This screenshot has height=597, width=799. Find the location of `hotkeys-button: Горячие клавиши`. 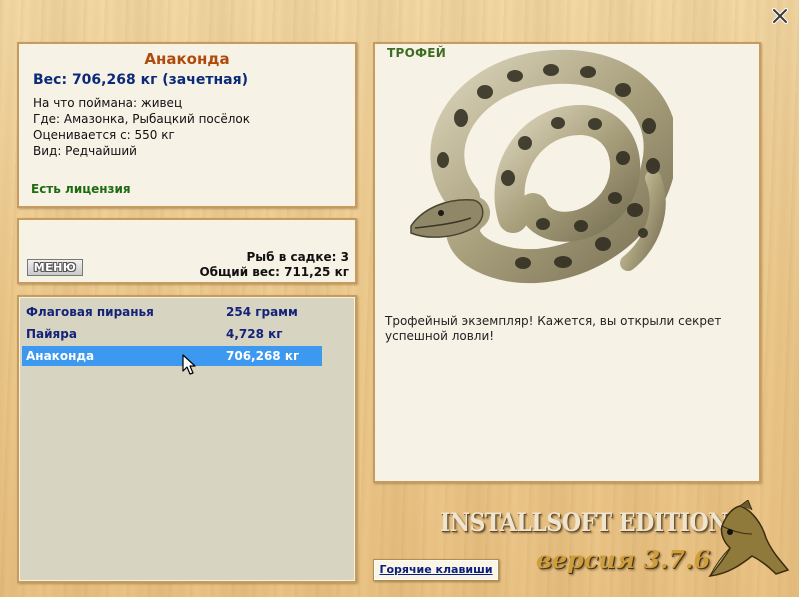

hotkeys-button: Горячие клавиши is located at coordinates (436, 570).